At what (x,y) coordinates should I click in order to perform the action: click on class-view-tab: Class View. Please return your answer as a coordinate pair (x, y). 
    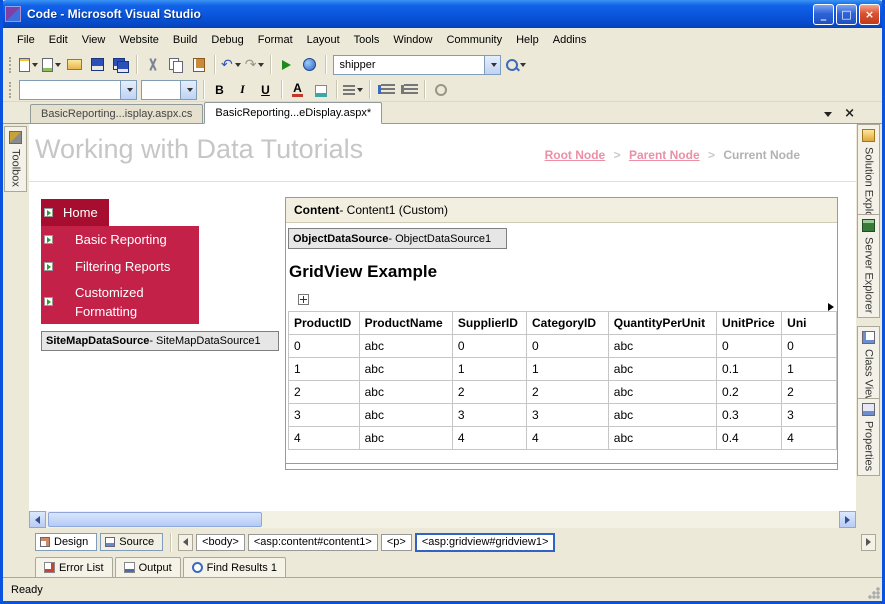
    Looking at the image, I should click on (868, 367).